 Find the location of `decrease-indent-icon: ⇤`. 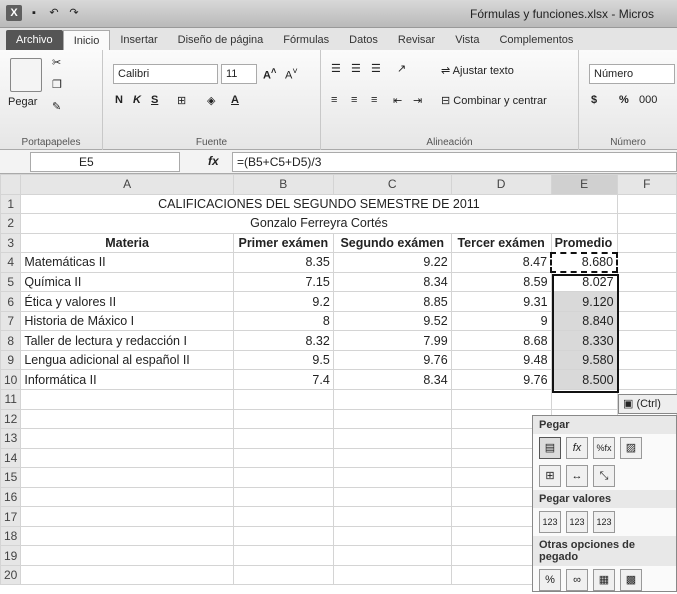

decrease-indent-icon: ⇤ is located at coordinates (397, 100).